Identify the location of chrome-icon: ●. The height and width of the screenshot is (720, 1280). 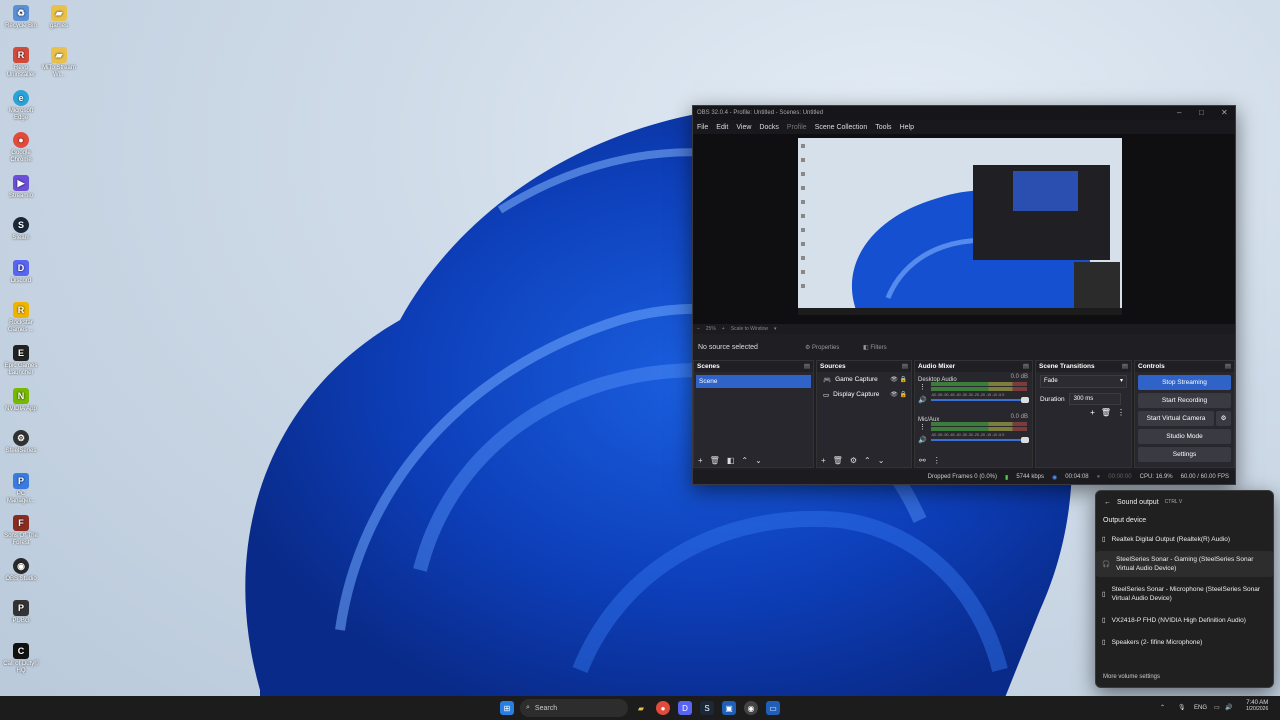
(663, 708).